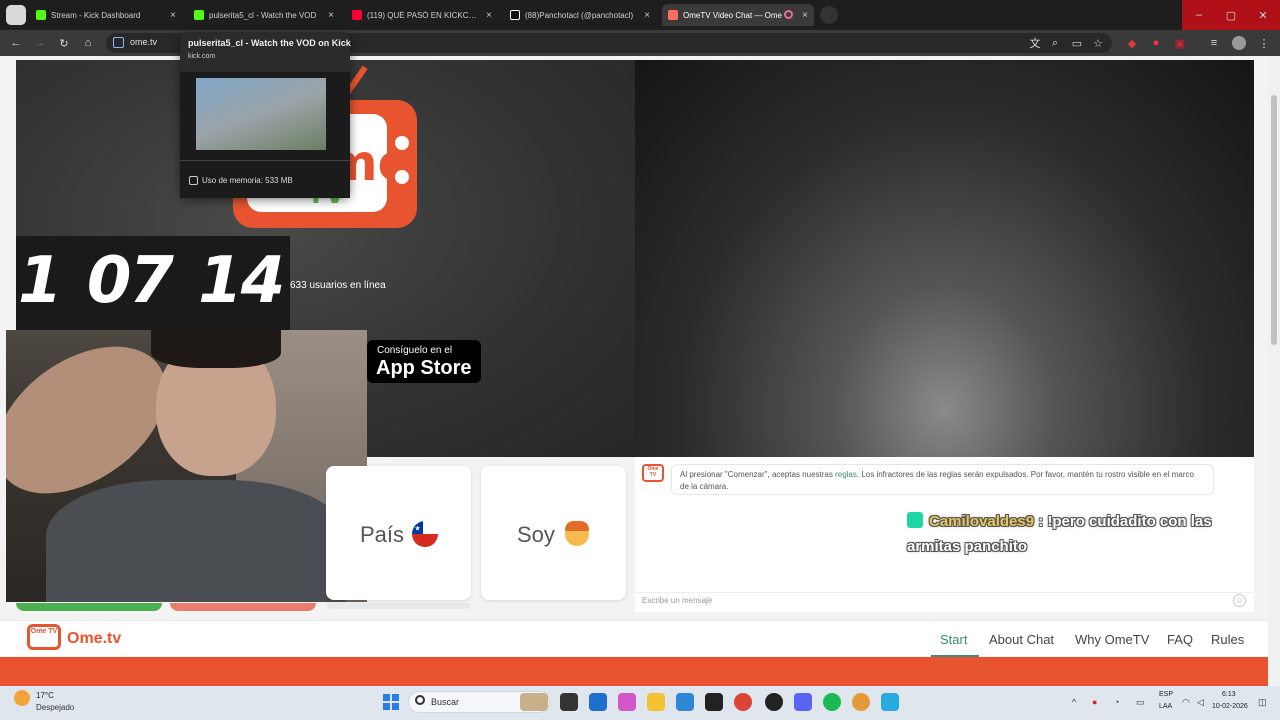 The height and width of the screenshot is (720, 1280). What do you see at coordinates (944, 602) in the screenshot?
I see `message-input` at bounding box center [944, 602].